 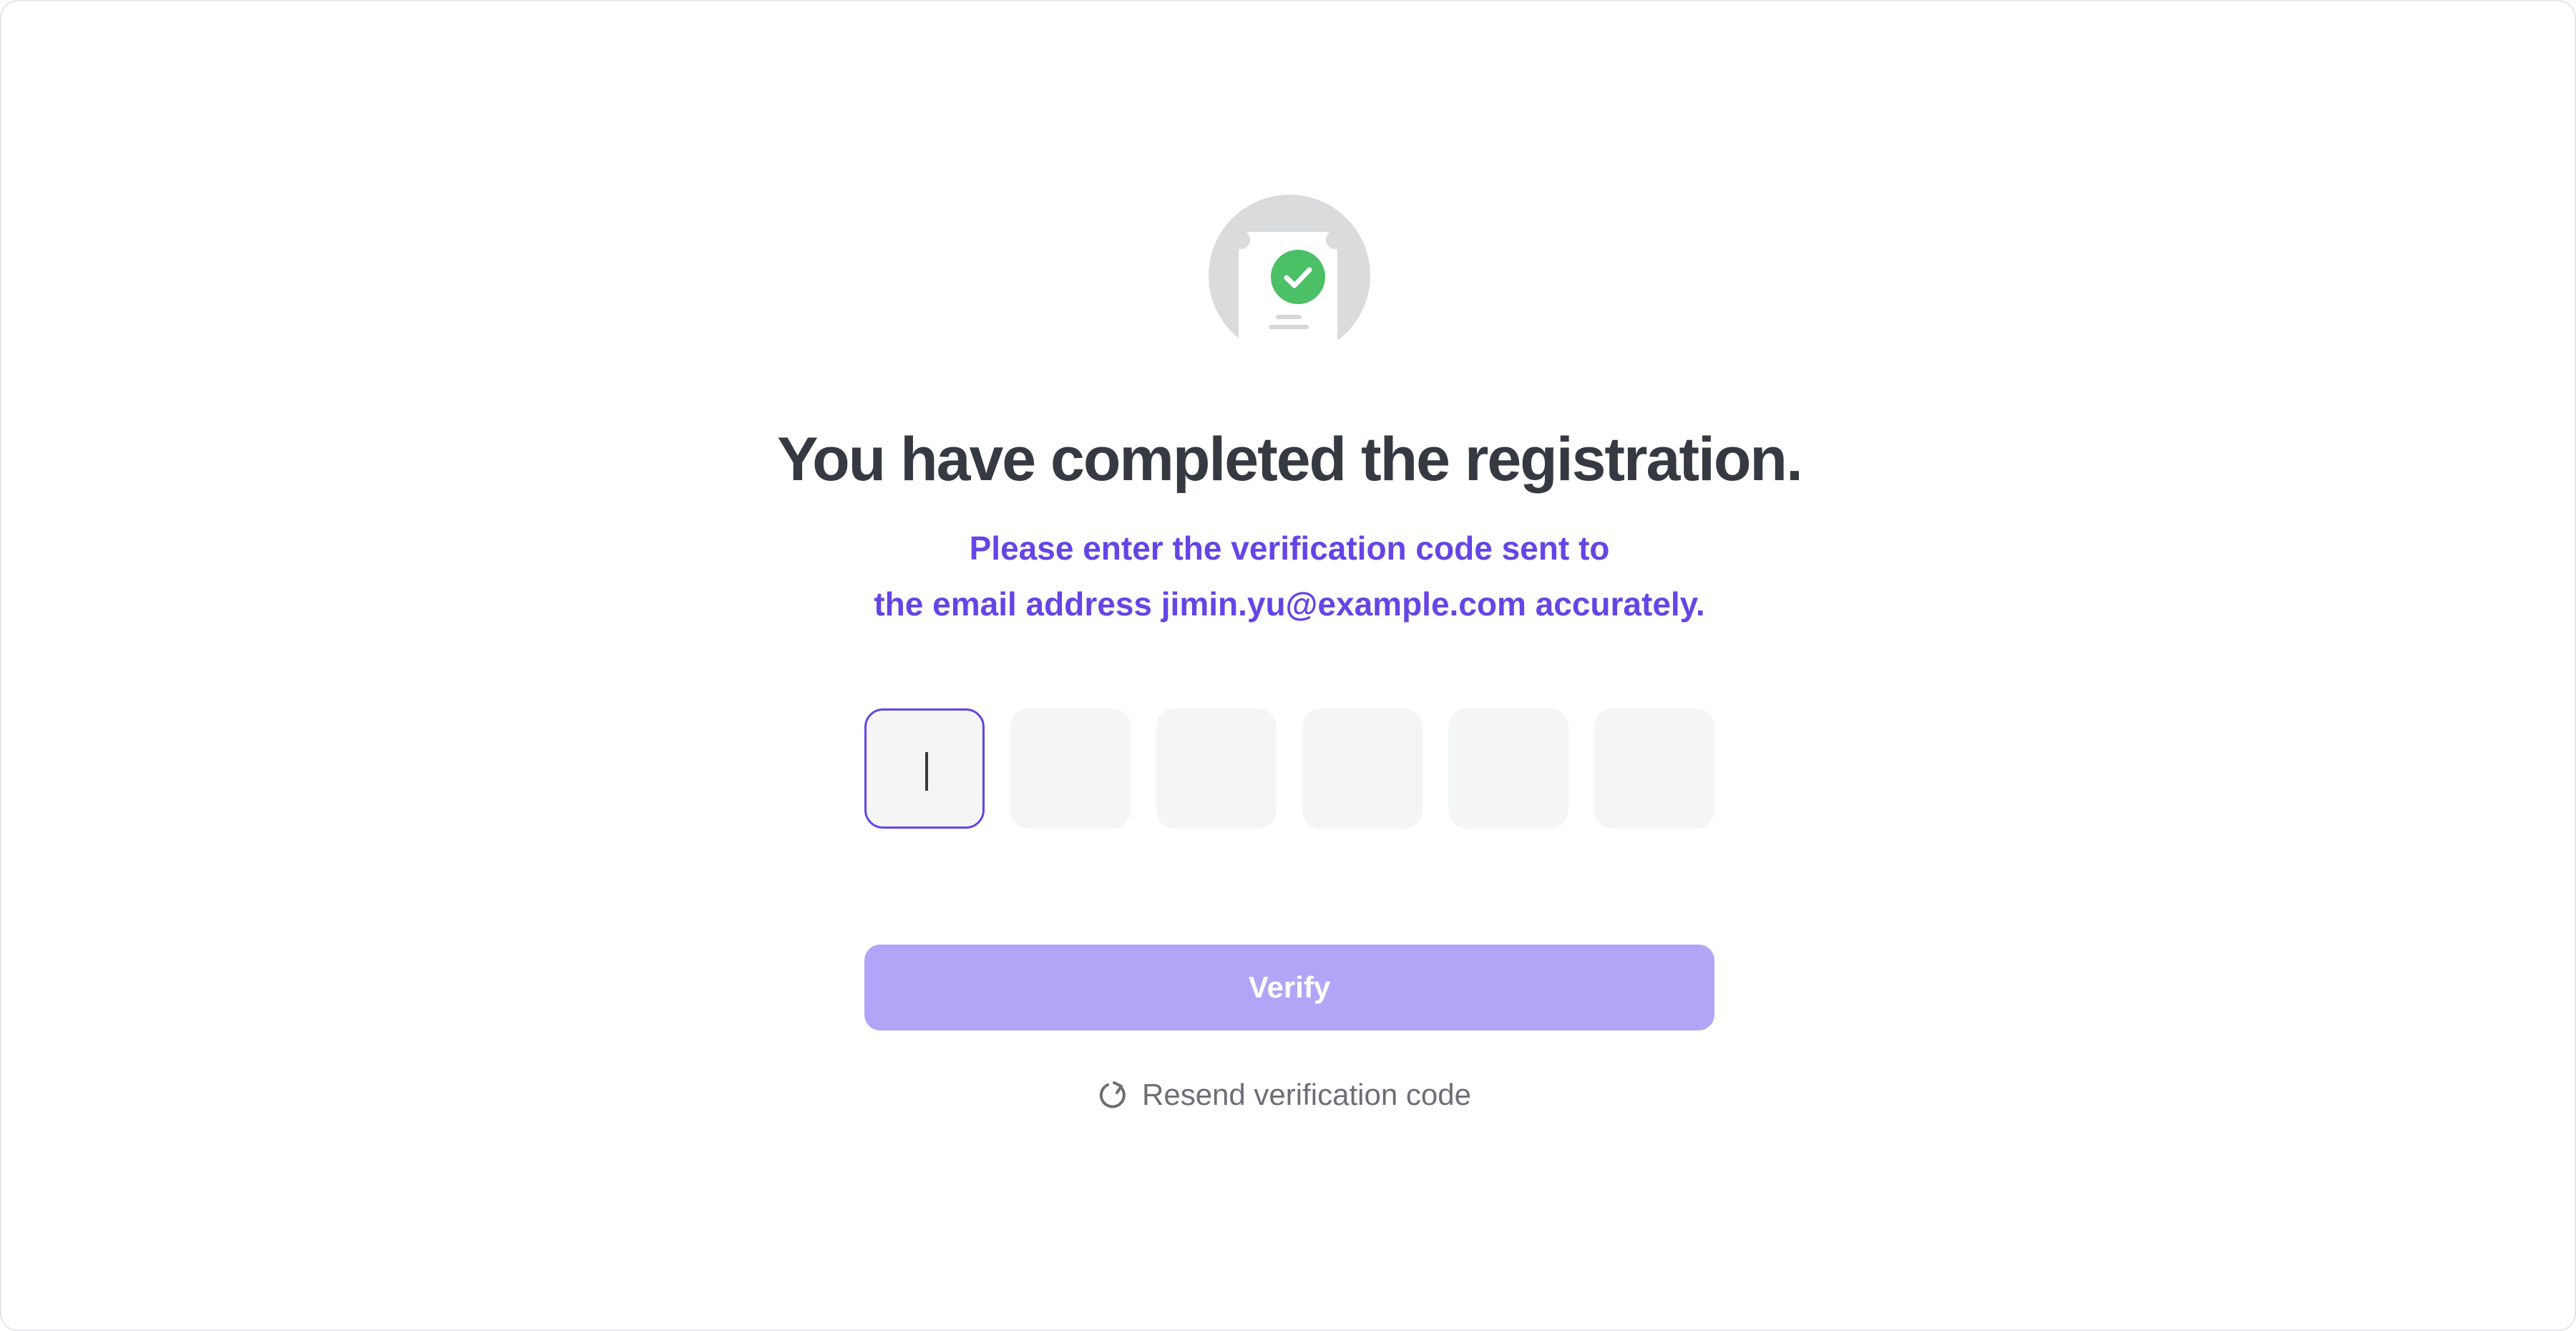 I want to click on verify-button: Verify, so click(x=1289, y=987).